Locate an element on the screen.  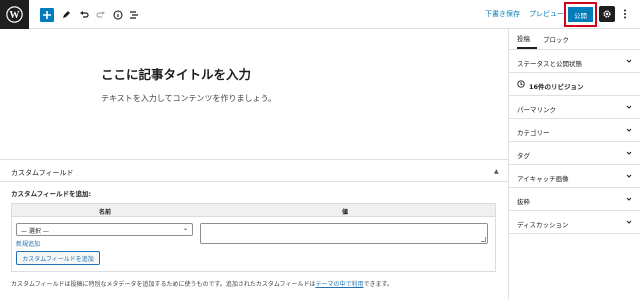
panel-featured-image-label: アイキャッチ画像 is located at coordinates (543, 179).